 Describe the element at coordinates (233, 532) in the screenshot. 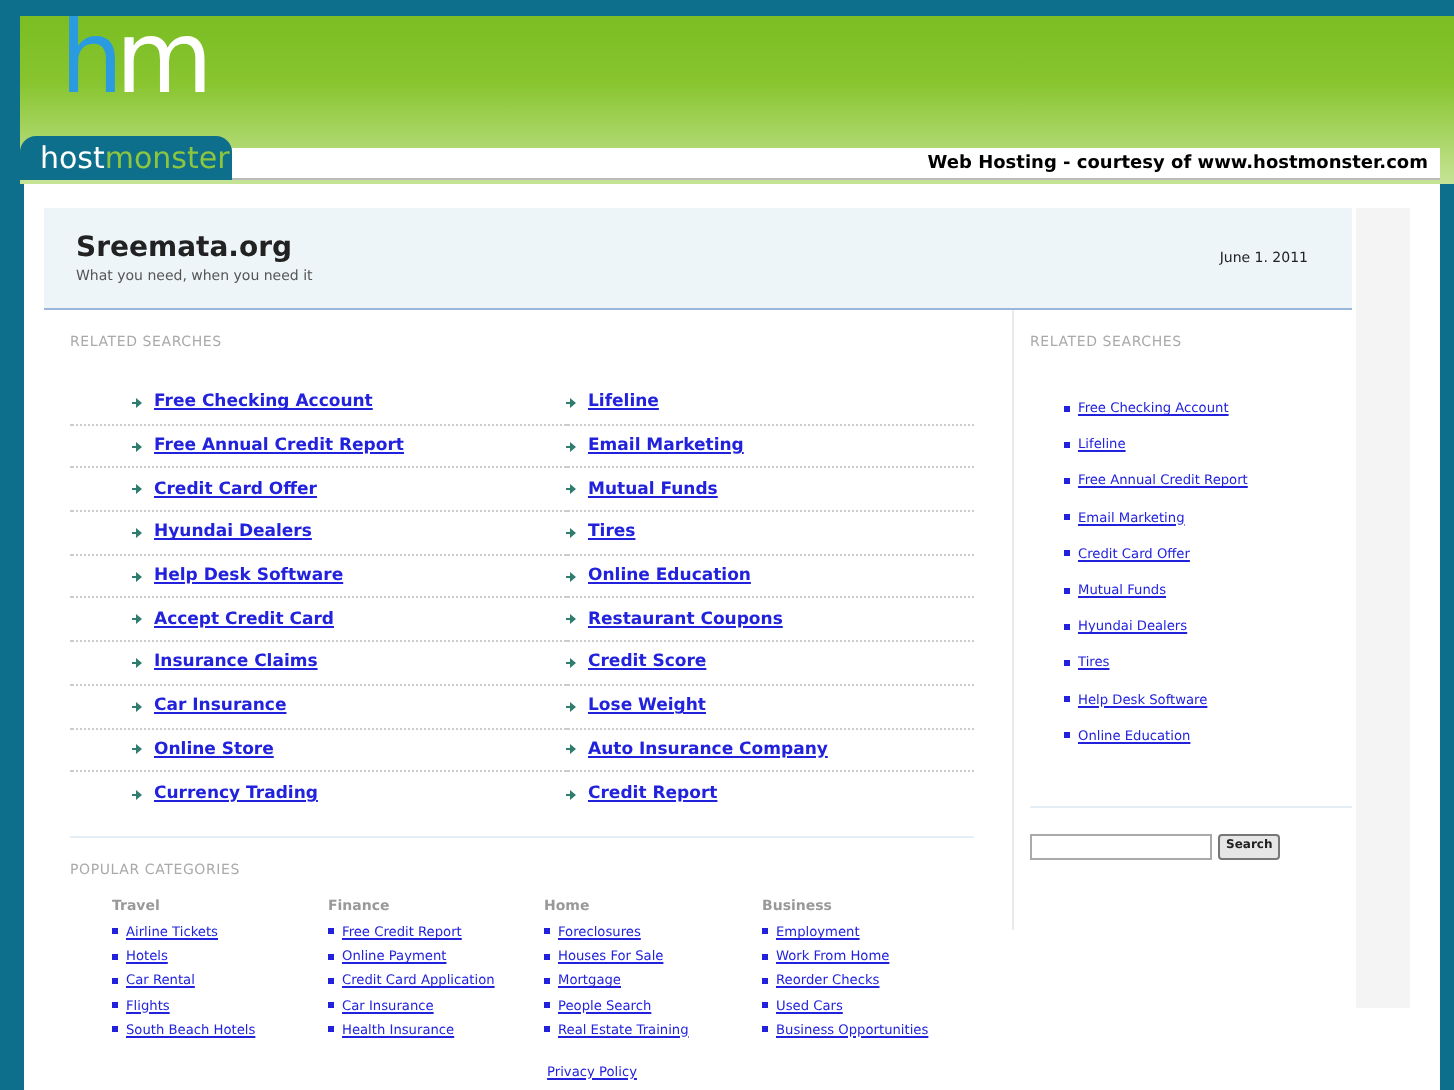

I see `search-link: Hyundai Dealers` at that location.